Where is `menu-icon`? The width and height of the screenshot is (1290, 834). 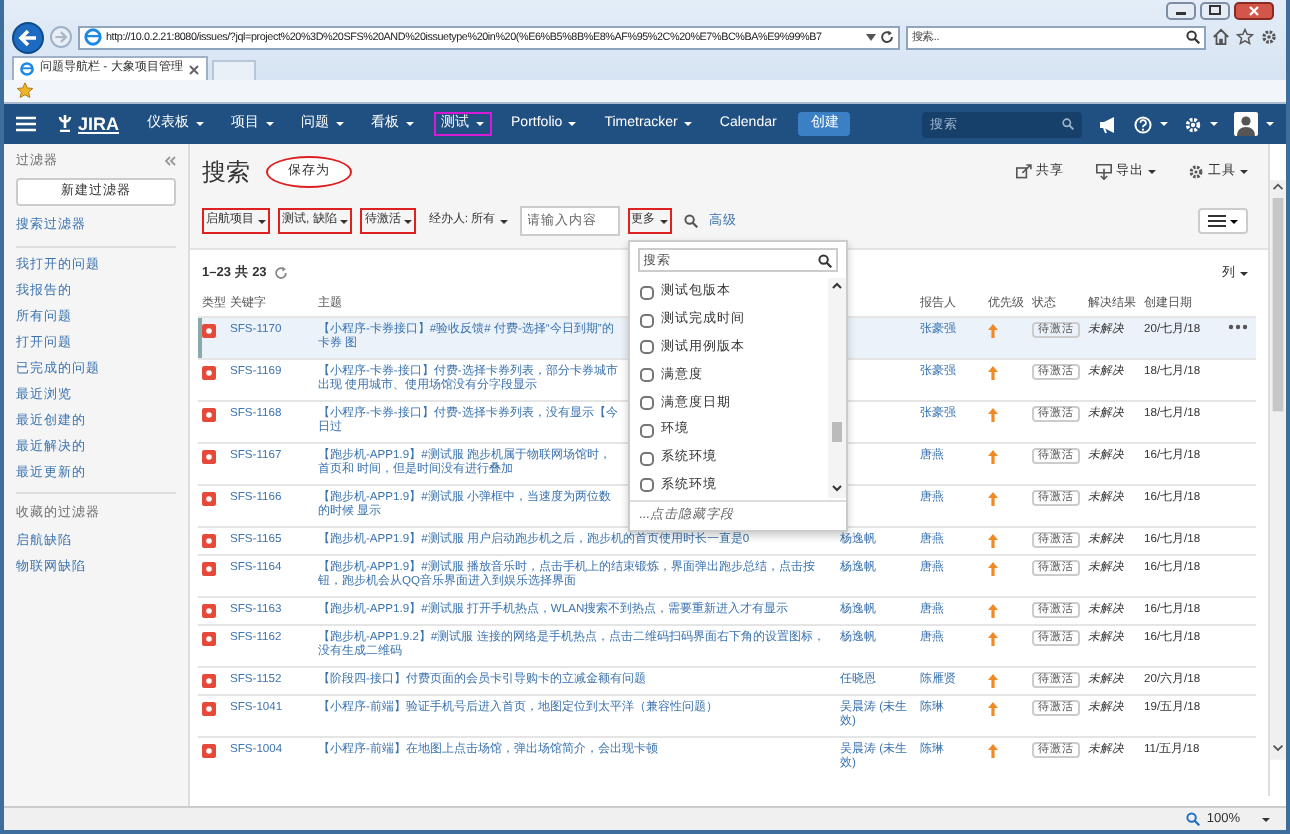
menu-icon is located at coordinates (26, 124).